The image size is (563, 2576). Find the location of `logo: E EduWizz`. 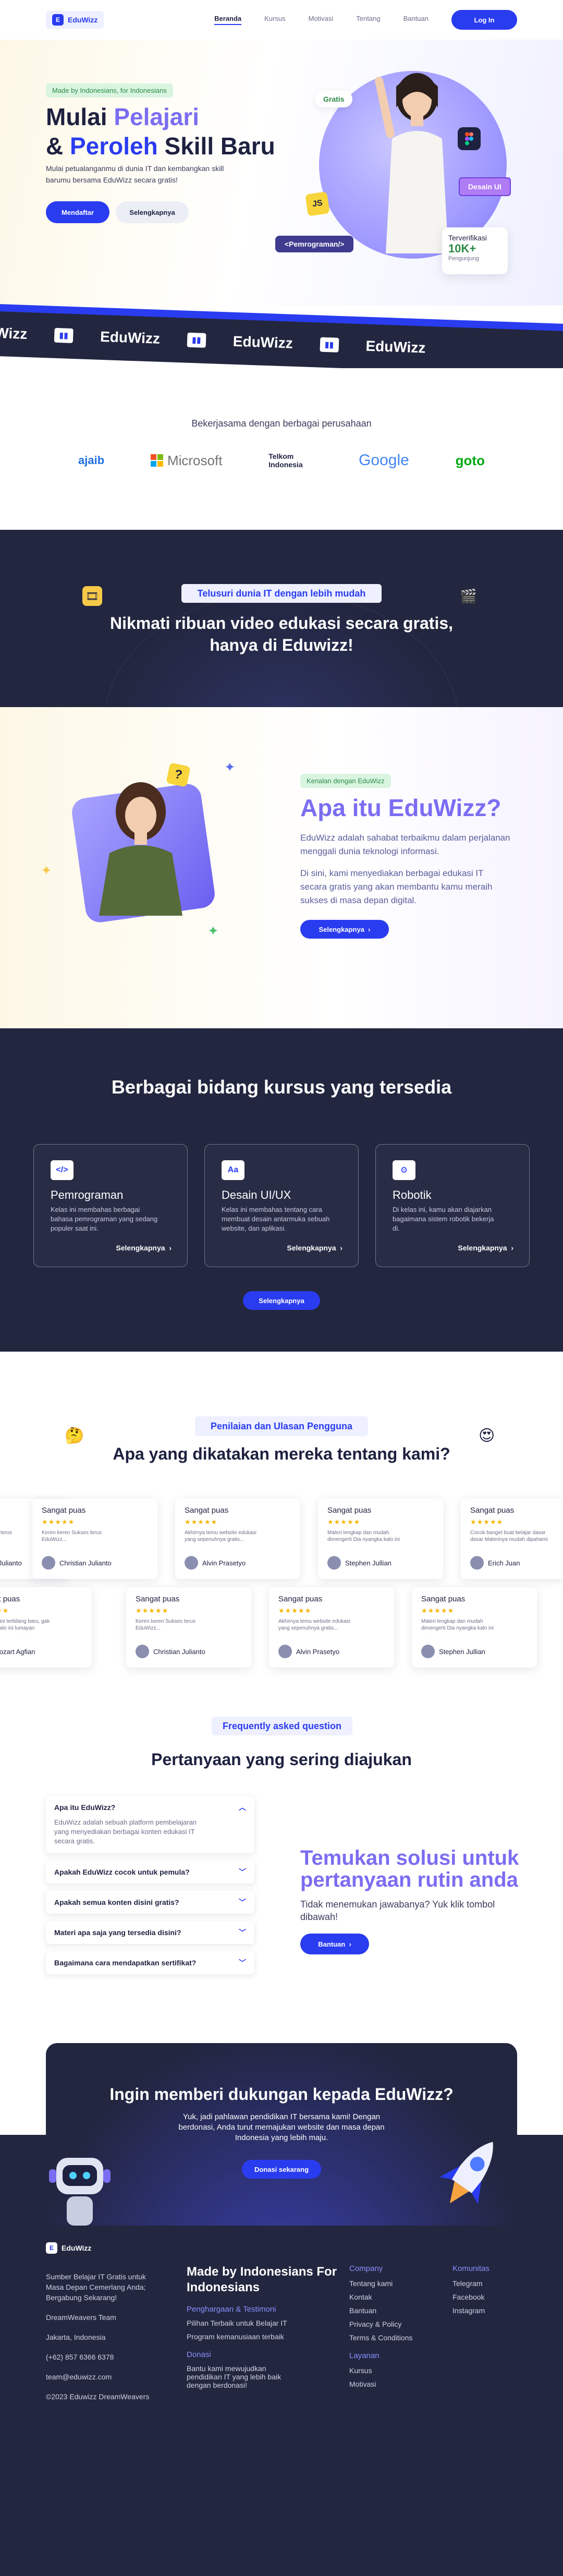

logo: E EduWizz is located at coordinates (75, 20).